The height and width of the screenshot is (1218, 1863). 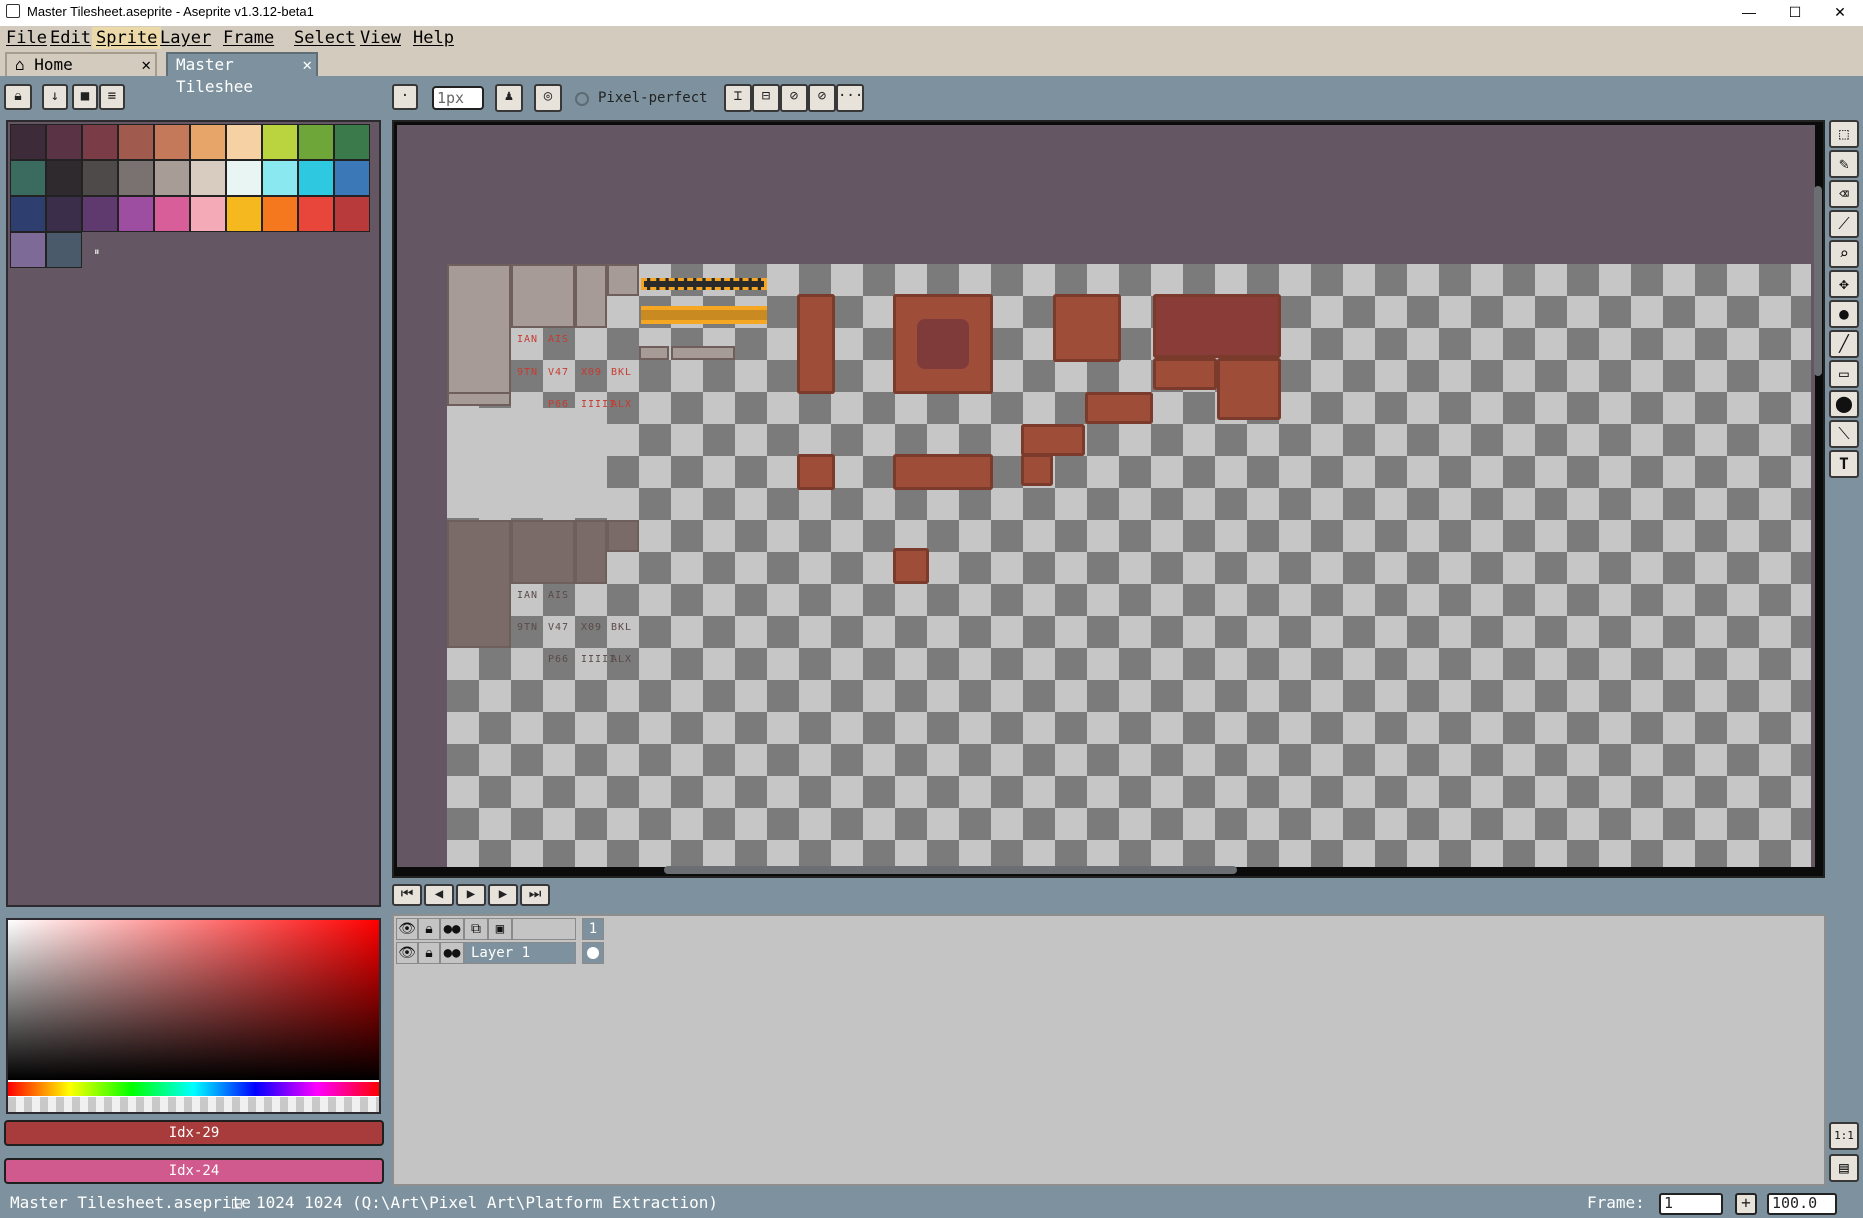 I want to click on alpha-slider, so click(x=193, y=1104).